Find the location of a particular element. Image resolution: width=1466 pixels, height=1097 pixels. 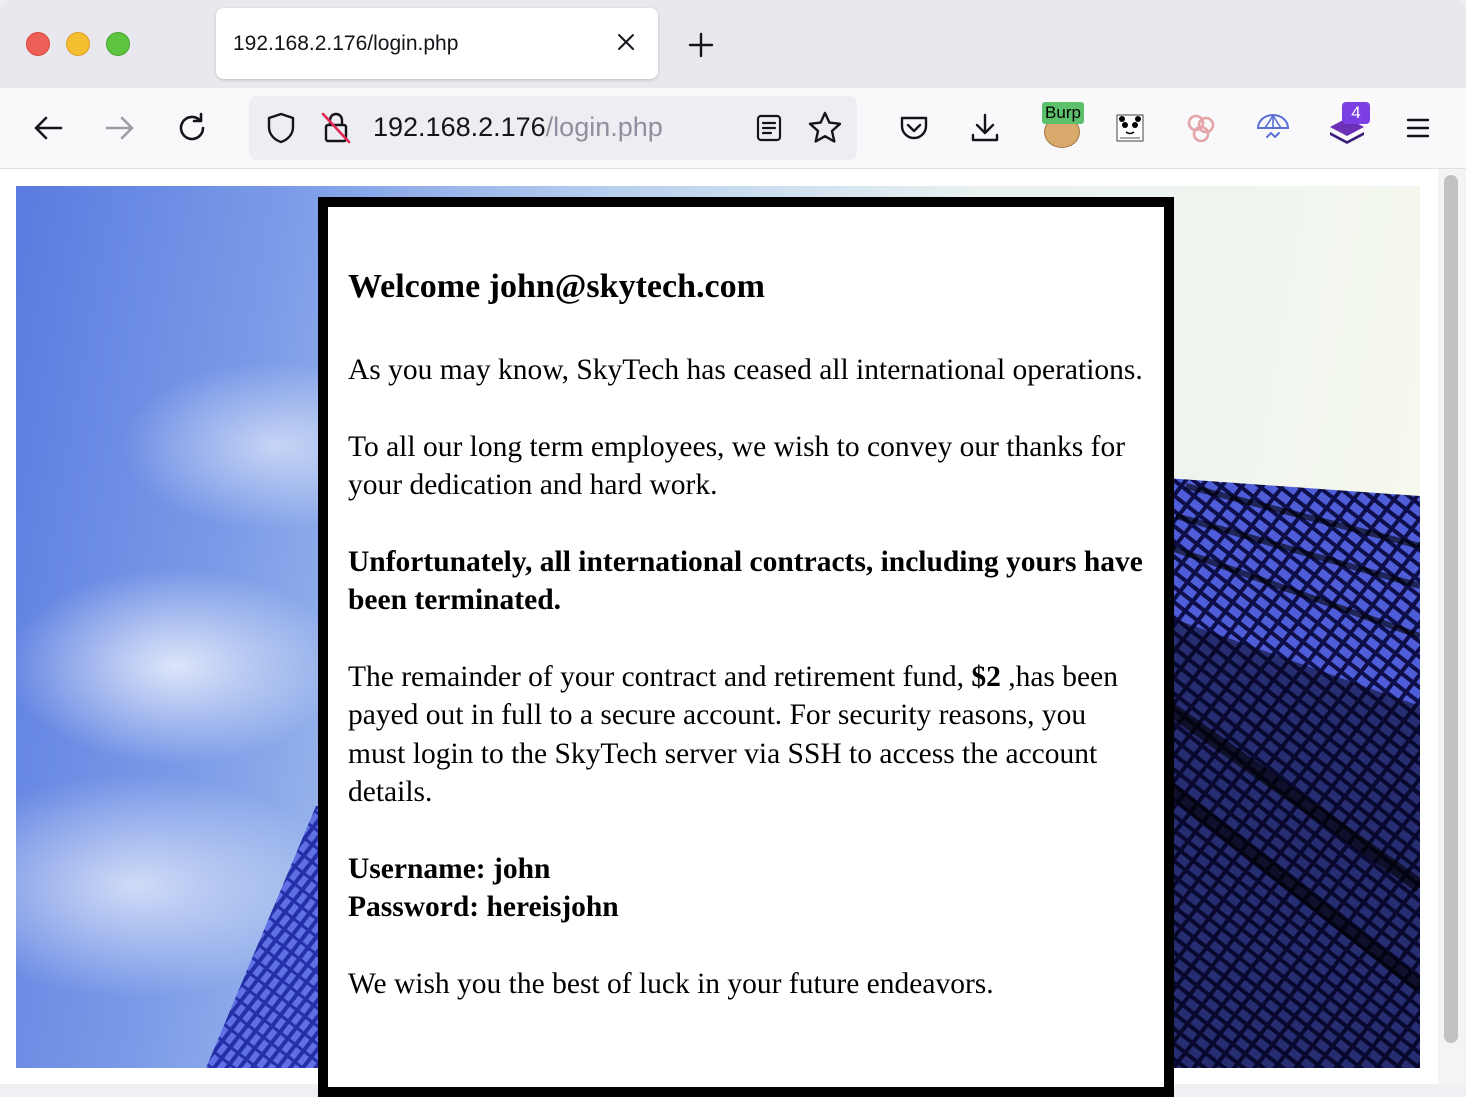

pocket-button is located at coordinates (914, 128).